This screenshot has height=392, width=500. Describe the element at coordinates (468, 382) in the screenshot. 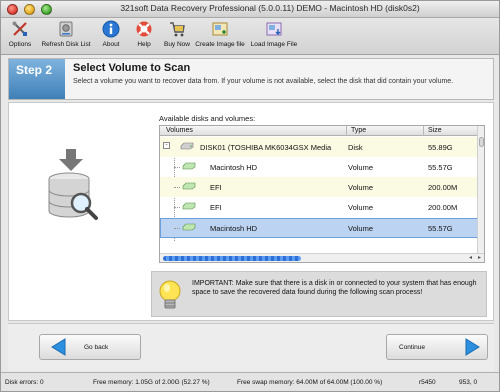

I see `status-counter: 953, 0` at that location.